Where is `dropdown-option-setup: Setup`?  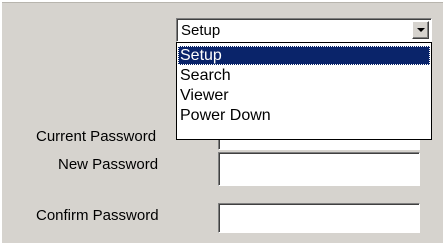 dropdown-option-setup: Setup is located at coordinates (304, 55).